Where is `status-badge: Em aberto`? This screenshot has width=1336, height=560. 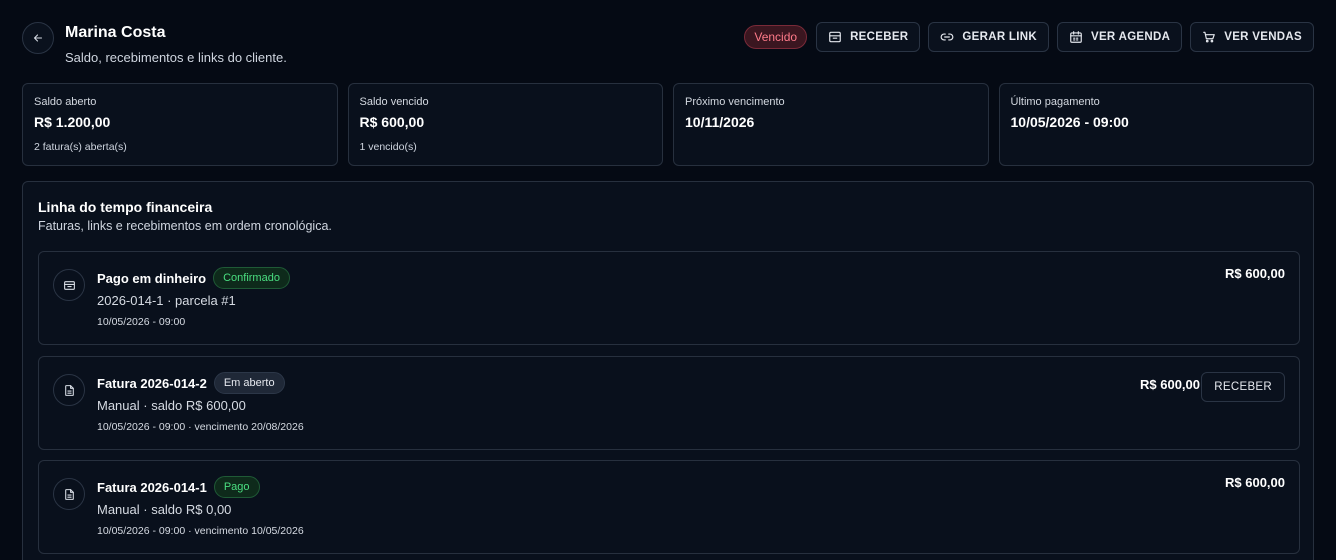 status-badge: Em aberto is located at coordinates (249, 383).